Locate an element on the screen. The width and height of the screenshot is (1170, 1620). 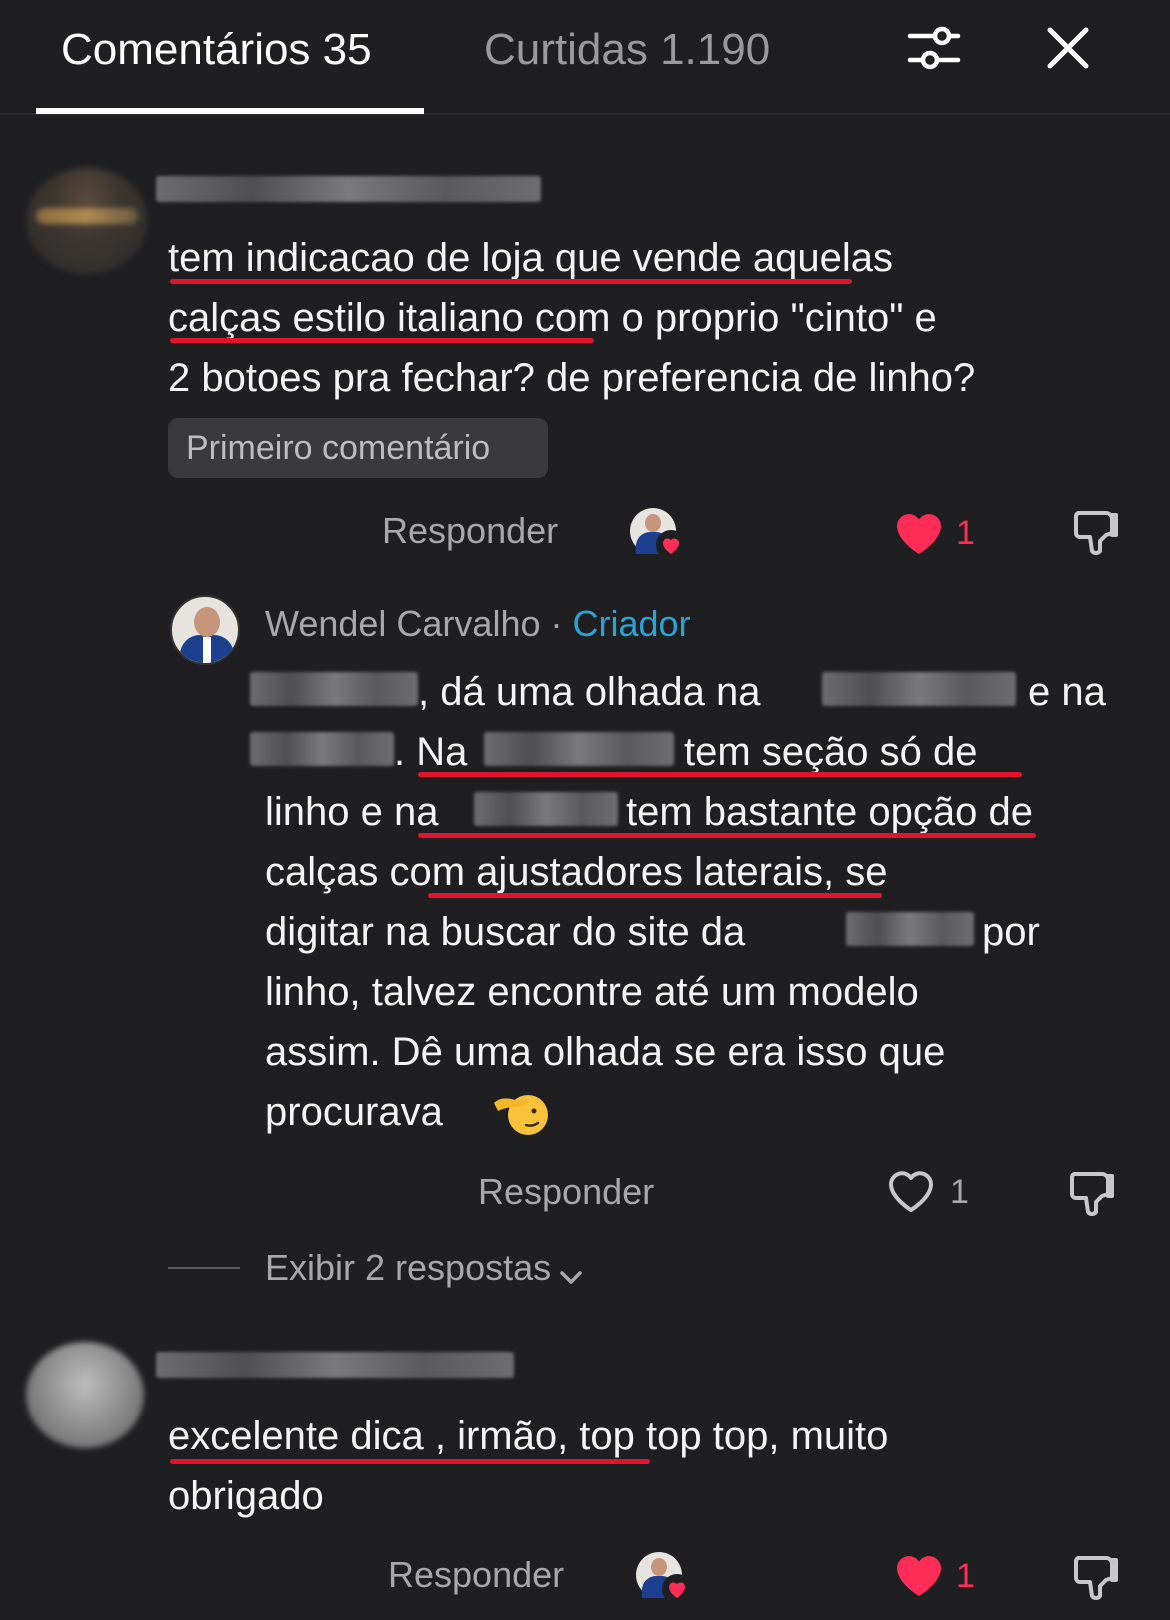
first-comment-badge: Primeiro comentário is located at coordinates (358, 448).